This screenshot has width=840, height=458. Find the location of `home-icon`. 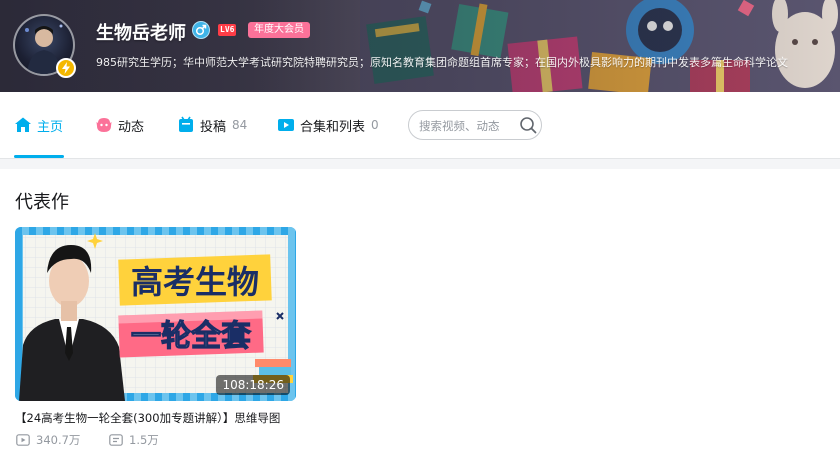

home-icon is located at coordinates (23, 125).